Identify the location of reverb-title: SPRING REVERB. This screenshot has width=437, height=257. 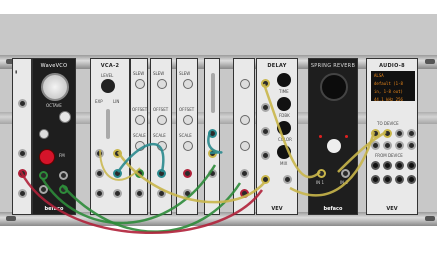
(333, 66).